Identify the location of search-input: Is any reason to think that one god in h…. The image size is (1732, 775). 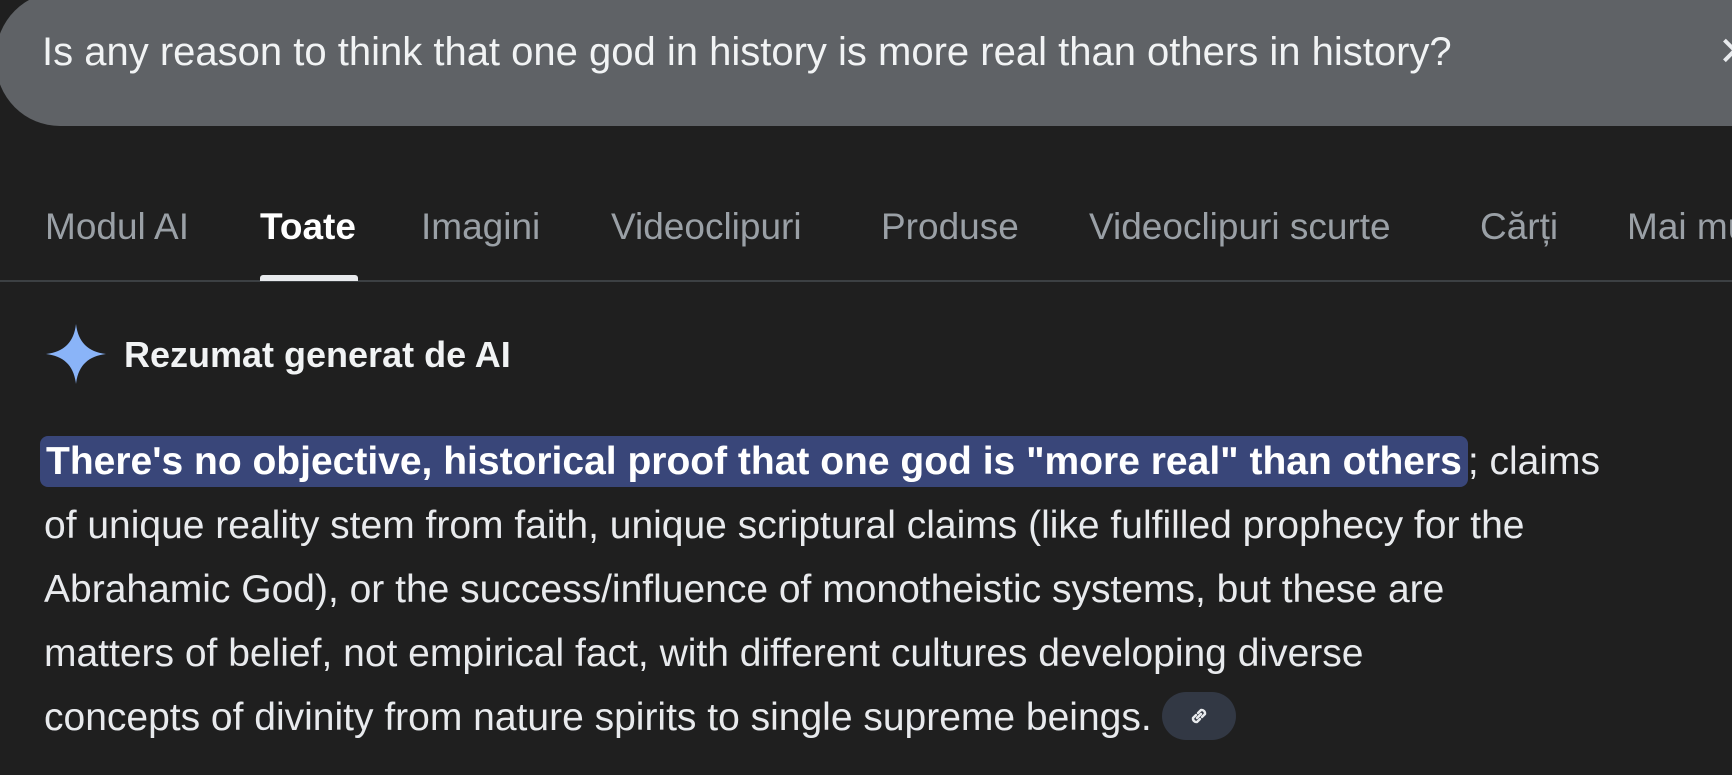
(747, 52).